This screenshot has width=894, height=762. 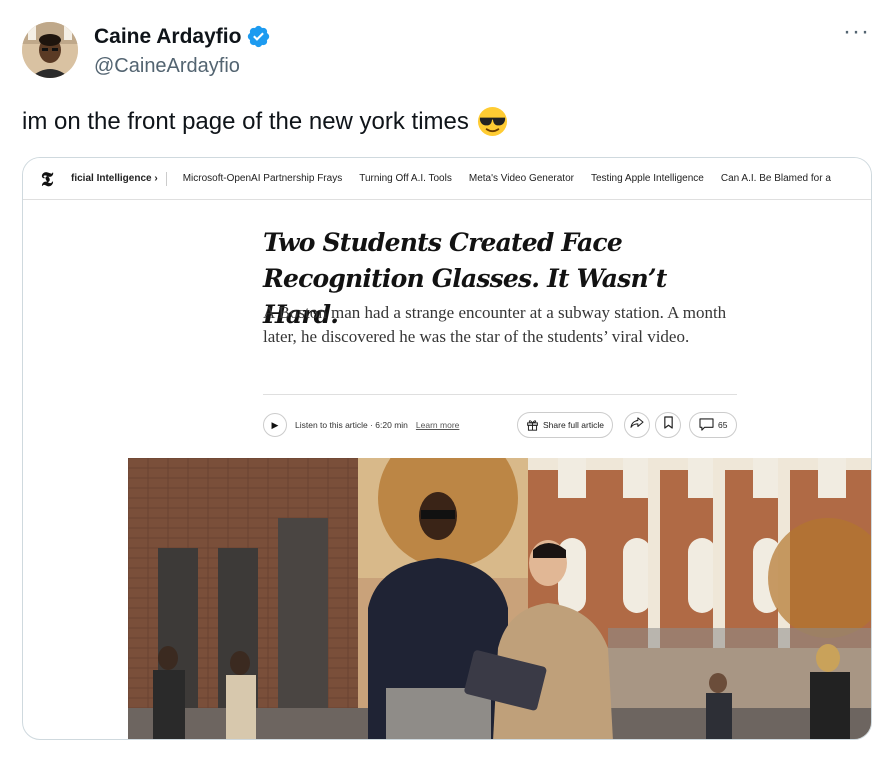 I want to click on sunglasses-emoji-icon, so click(x=492, y=121).